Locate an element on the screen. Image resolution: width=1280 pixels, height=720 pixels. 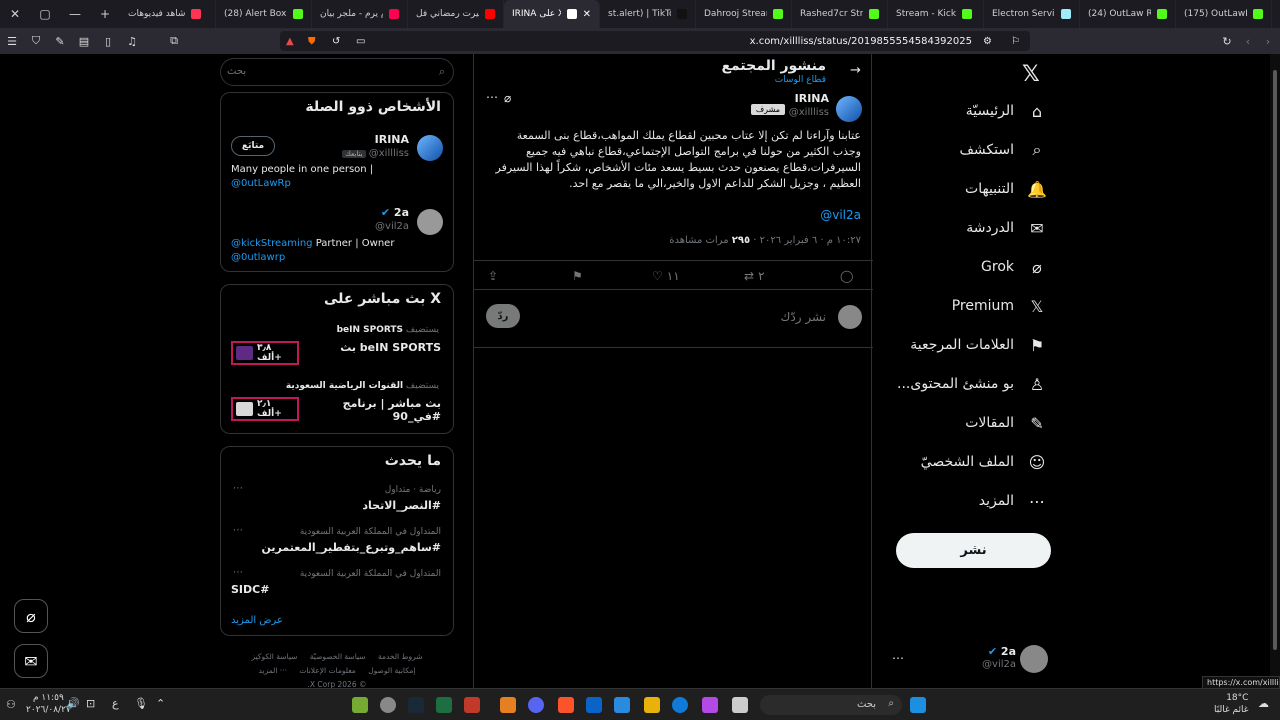
brave-shield-icon: ⛊ is located at coordinates (312, 41).